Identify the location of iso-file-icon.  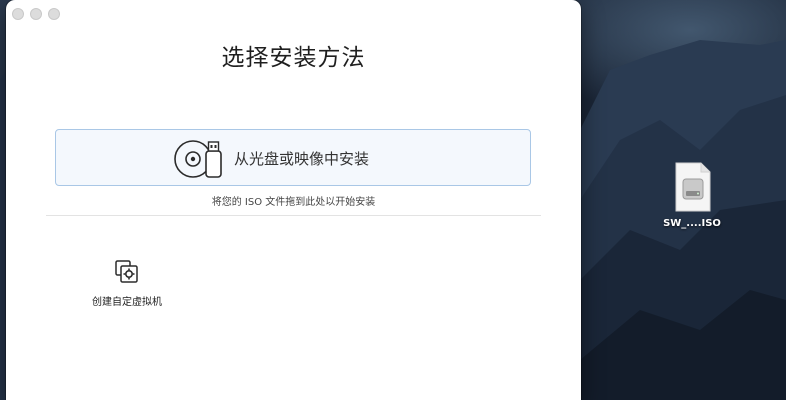
(693, 187).